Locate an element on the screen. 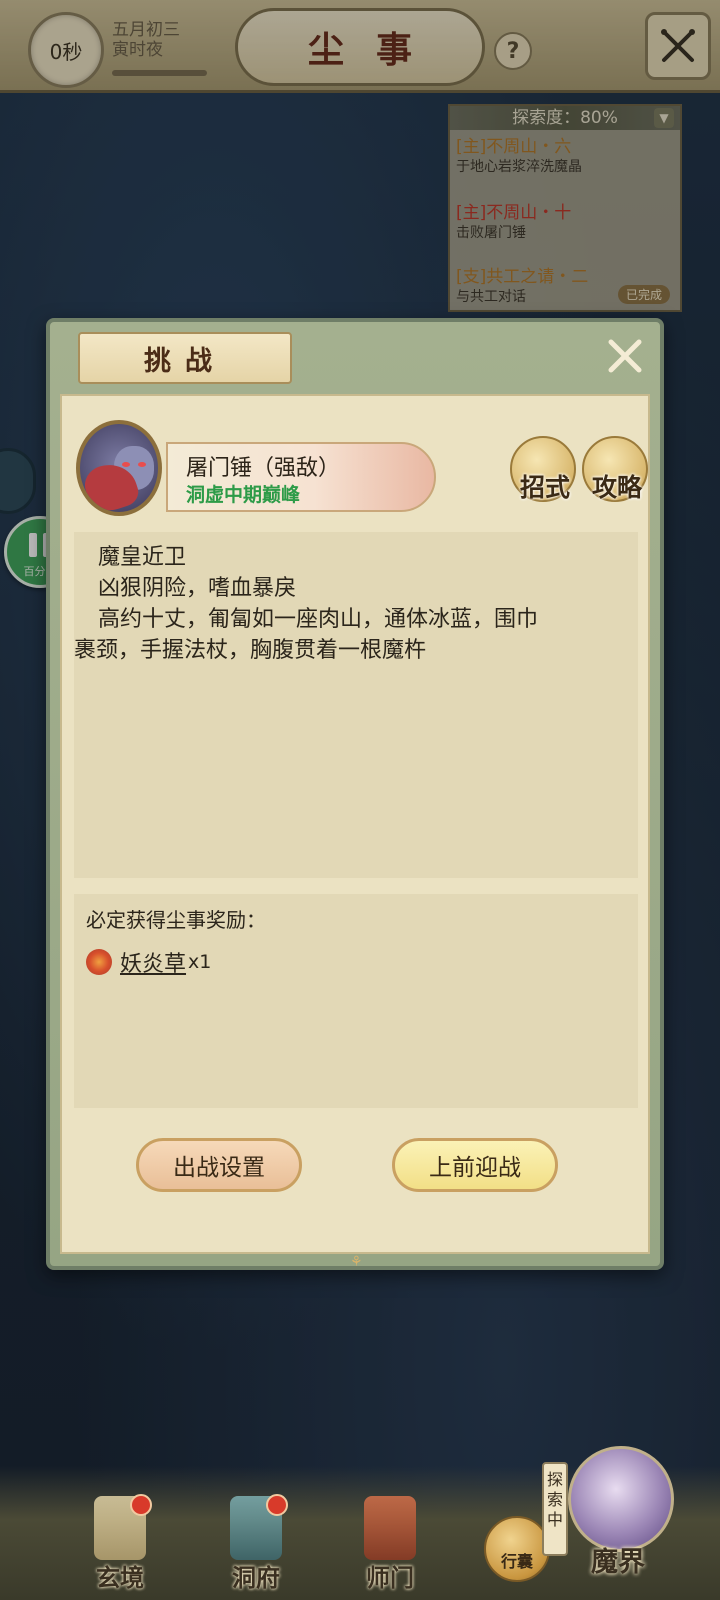 The height and width of the screenshot is (1600, 720). dialog-title: 挑战 is located at coordinates (185, 358).